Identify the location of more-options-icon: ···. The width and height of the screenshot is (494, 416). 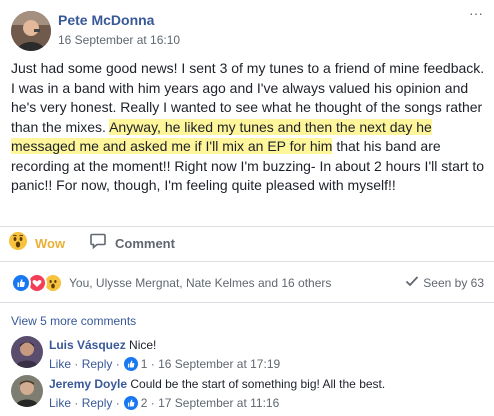
(476, 15).